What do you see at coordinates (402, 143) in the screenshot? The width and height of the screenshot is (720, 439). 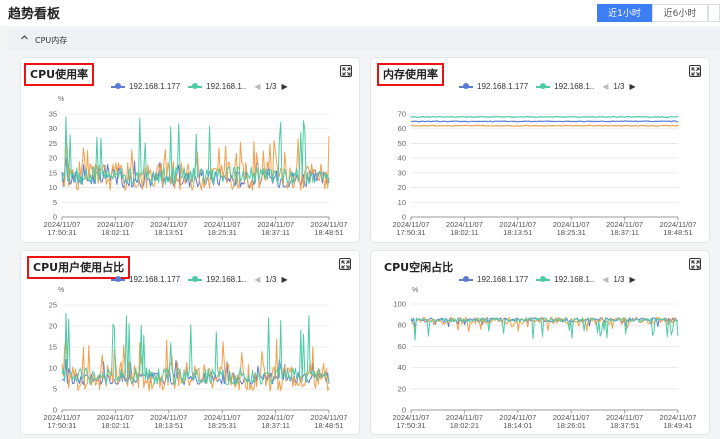 I see `y-tick-label: 50` at bounding box center [402, 143].